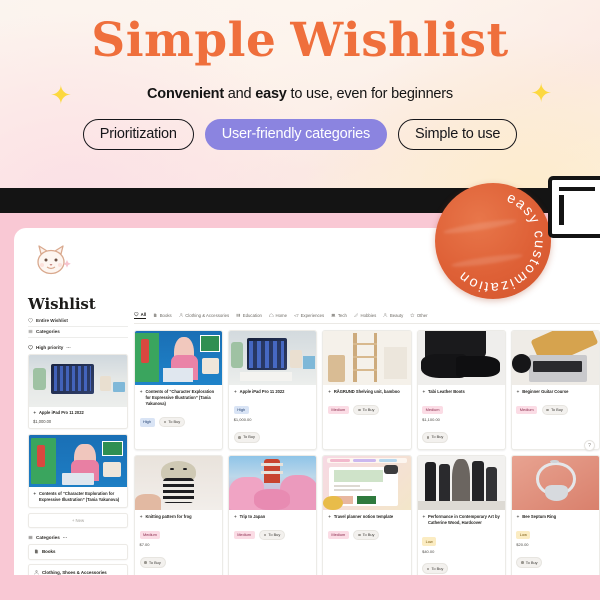 This screenshot has width=600, height=600. Describe the element at coordinates (431, 420) in the screenshot. I see `card-price: $1,100.00` at that location.